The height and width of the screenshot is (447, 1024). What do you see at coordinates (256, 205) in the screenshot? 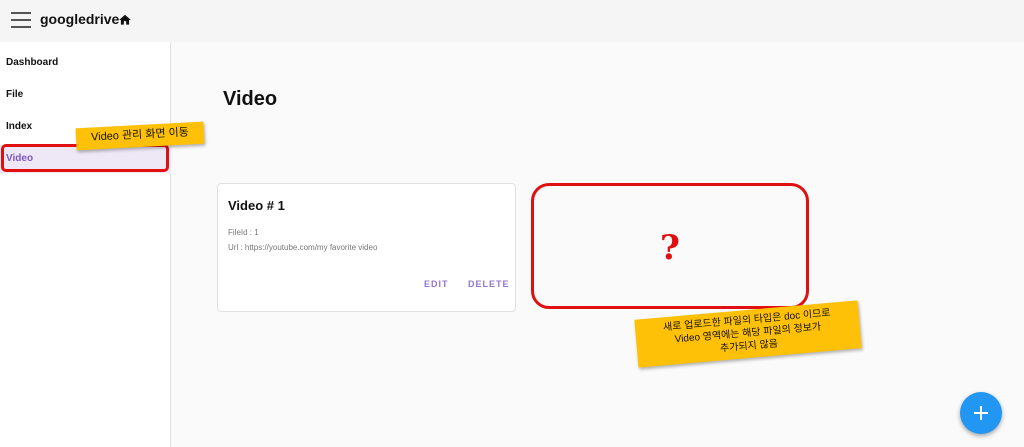
I see `video-card-title: Video # 1` at bounding box center [256, 205].